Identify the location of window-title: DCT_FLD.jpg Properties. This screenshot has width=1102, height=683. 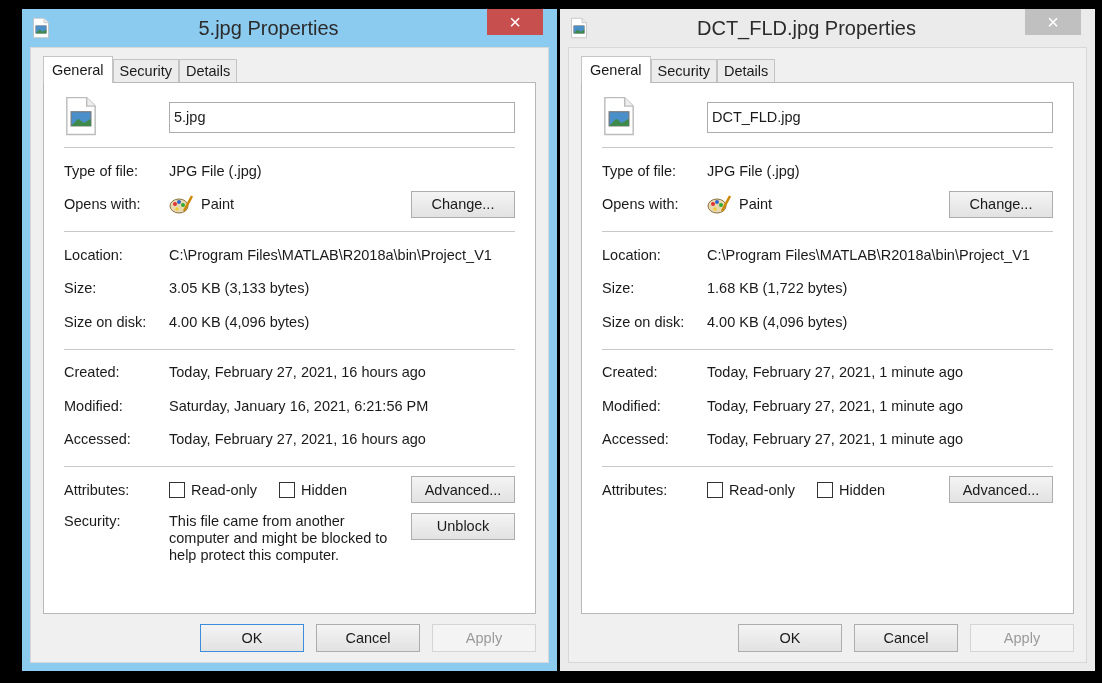
(806, 28).